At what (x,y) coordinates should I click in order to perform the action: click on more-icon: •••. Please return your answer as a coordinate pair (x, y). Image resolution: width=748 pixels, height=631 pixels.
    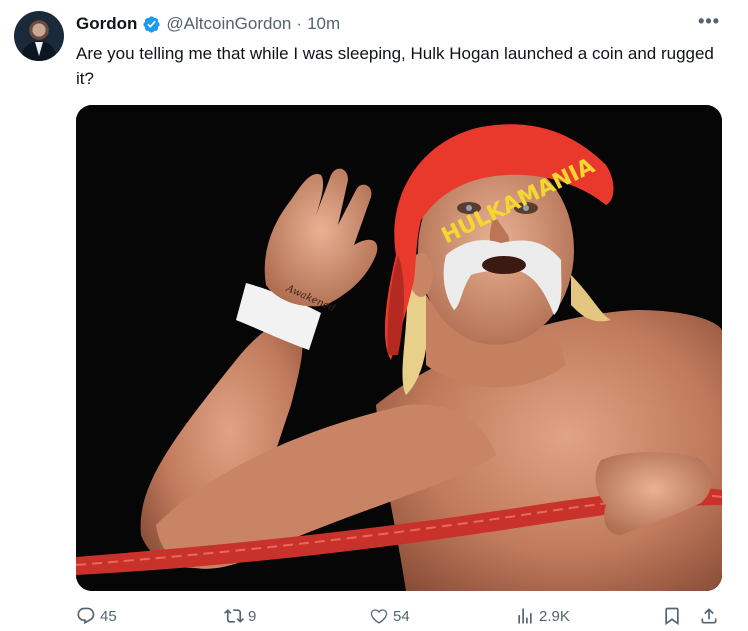
    Looking at the image, I should click on (709, 21).